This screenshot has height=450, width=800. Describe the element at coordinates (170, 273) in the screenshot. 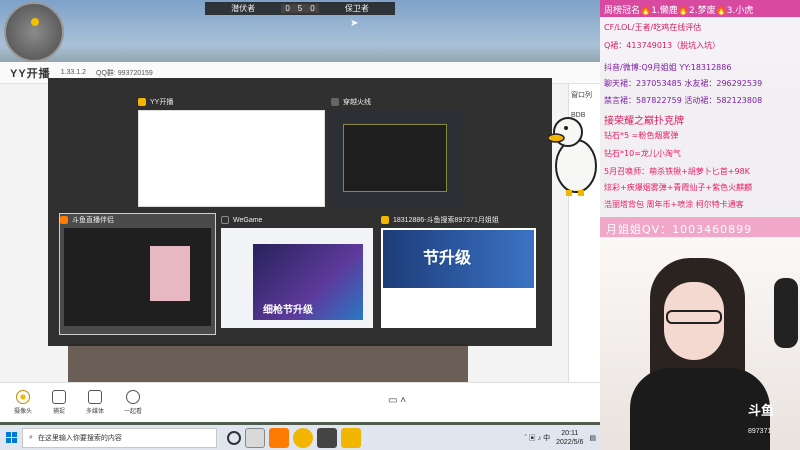

I see `preview-image` at that location.